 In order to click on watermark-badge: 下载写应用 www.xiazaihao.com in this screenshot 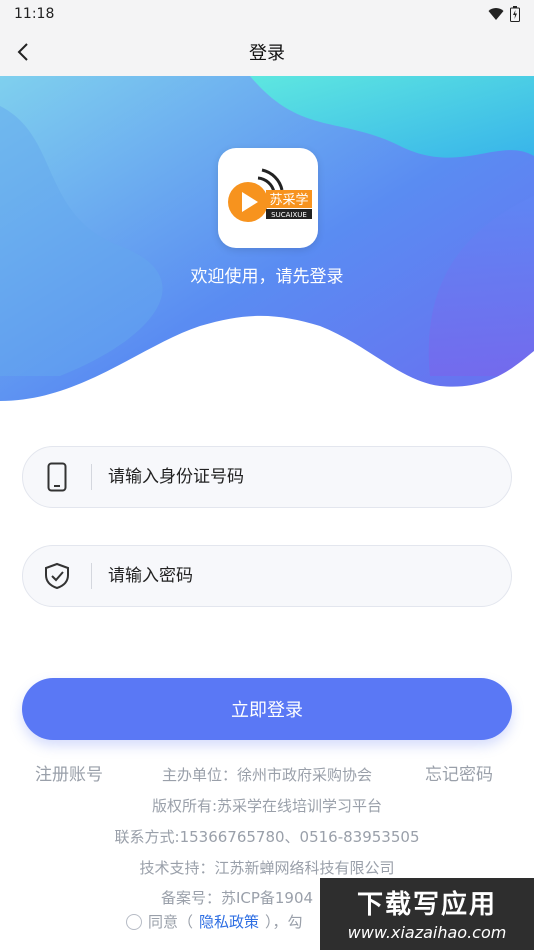, I will do `click(427, 914)`.